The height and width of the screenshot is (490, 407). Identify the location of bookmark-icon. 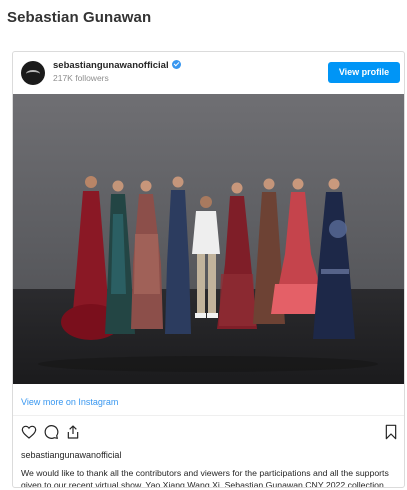
(391, 432).